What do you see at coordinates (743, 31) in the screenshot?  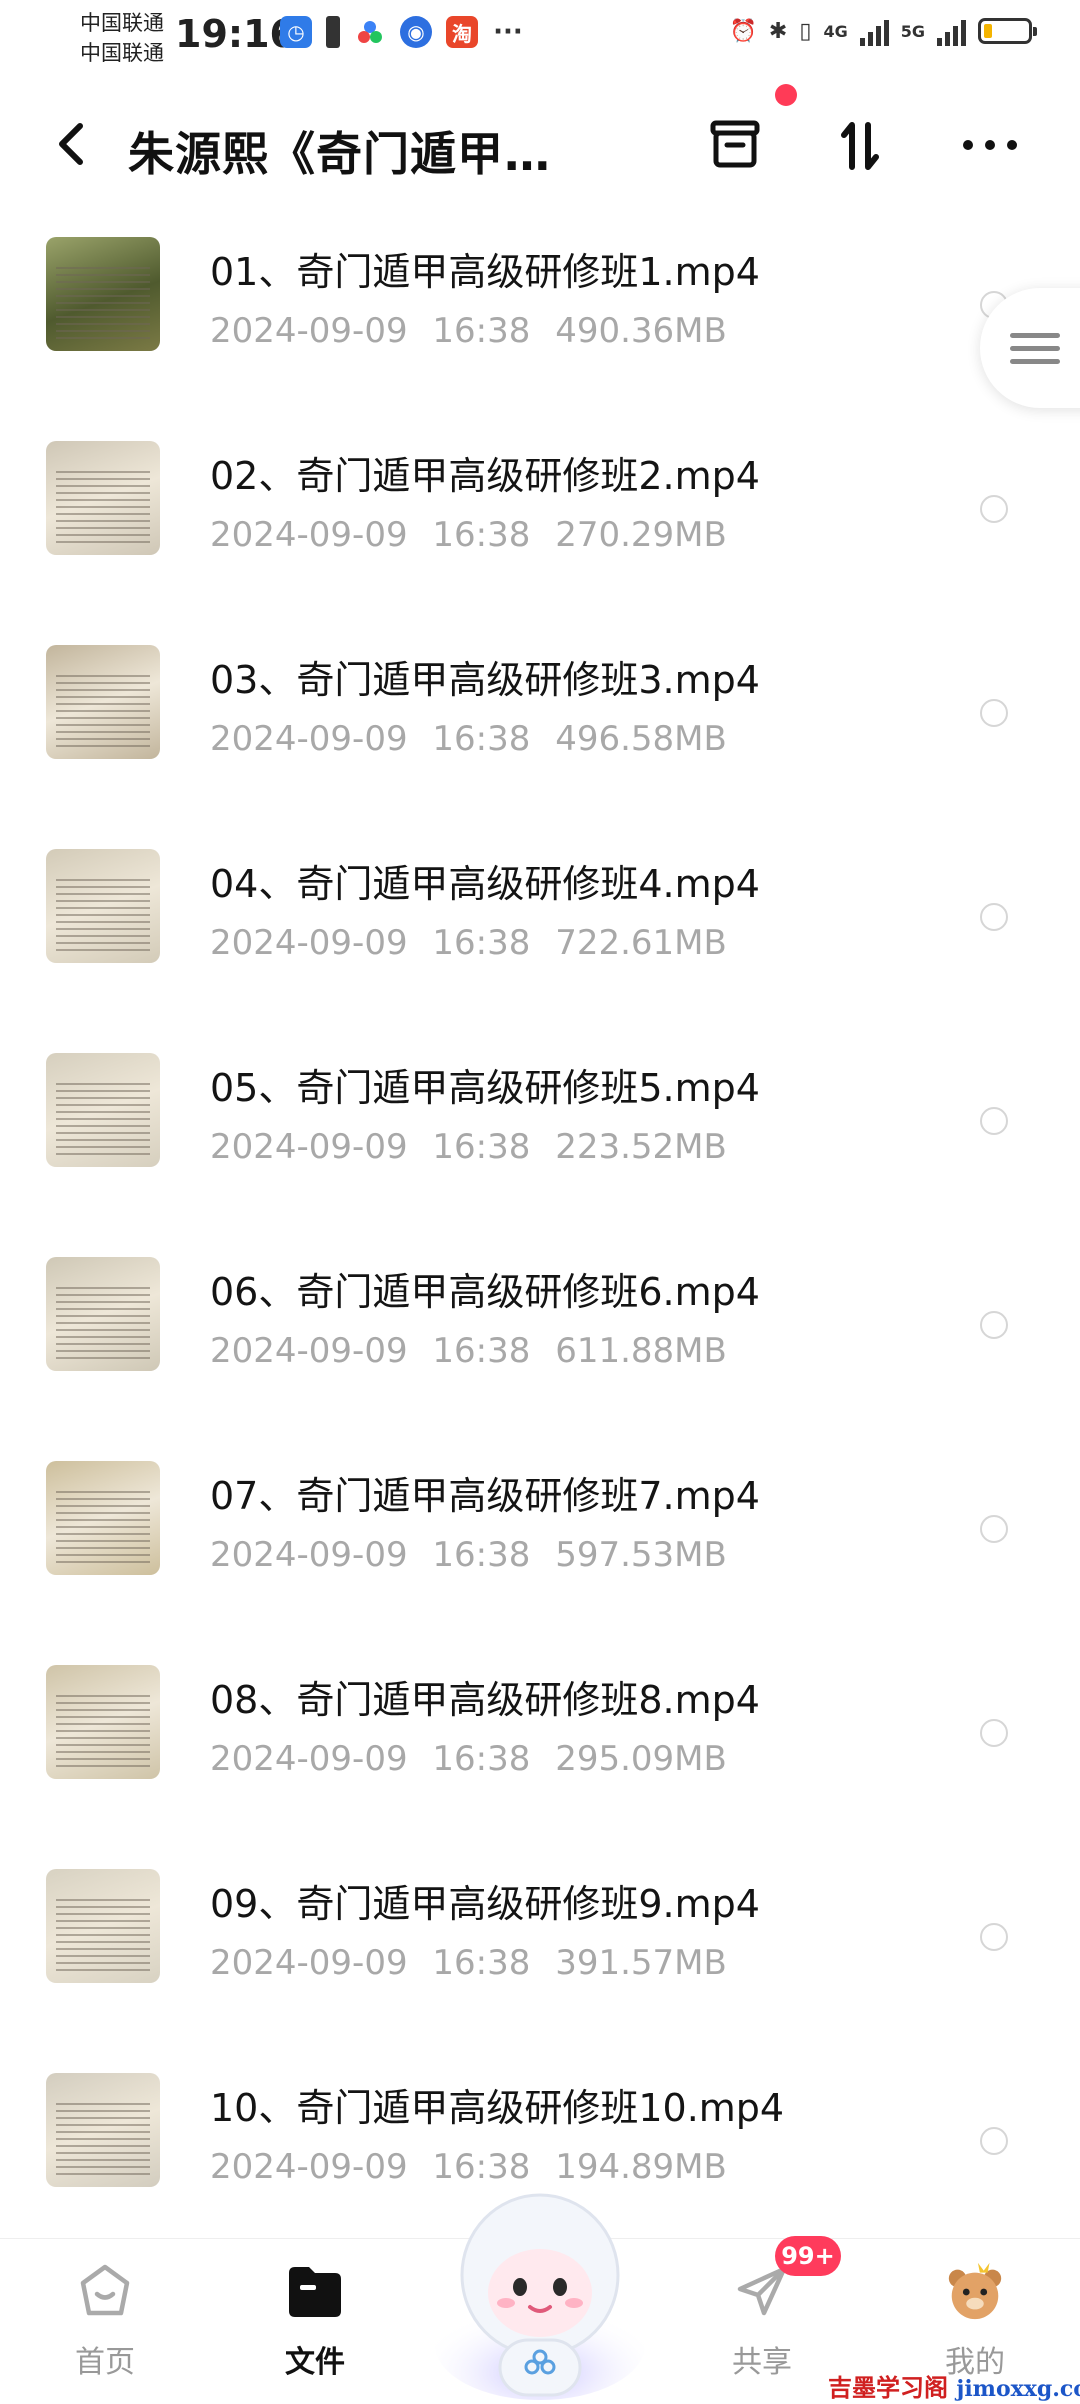 I see `alarm-icon: ⏰` at bounding box center [743, 31].